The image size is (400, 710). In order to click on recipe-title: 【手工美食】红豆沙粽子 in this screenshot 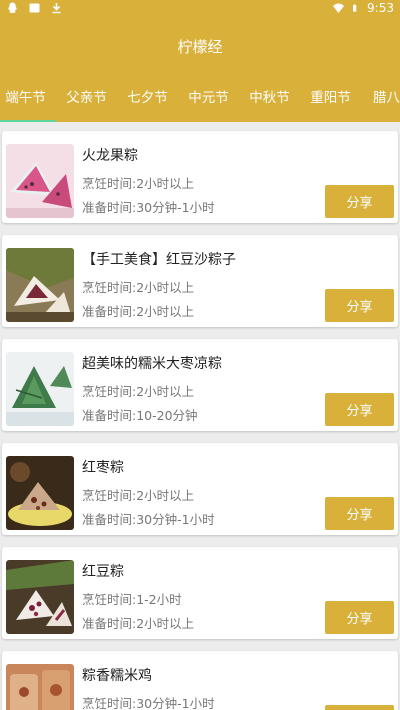, I will do `click(159, 260)`.